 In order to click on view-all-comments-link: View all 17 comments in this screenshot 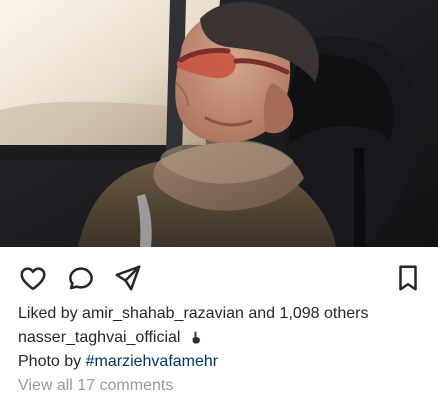, I will do `click(222, 386)`.